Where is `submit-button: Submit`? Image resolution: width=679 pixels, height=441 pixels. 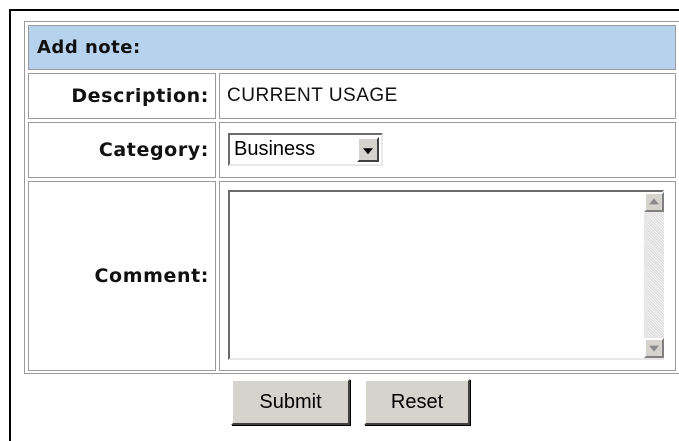 submit-button: Submit is located at coordinates (290, 402).